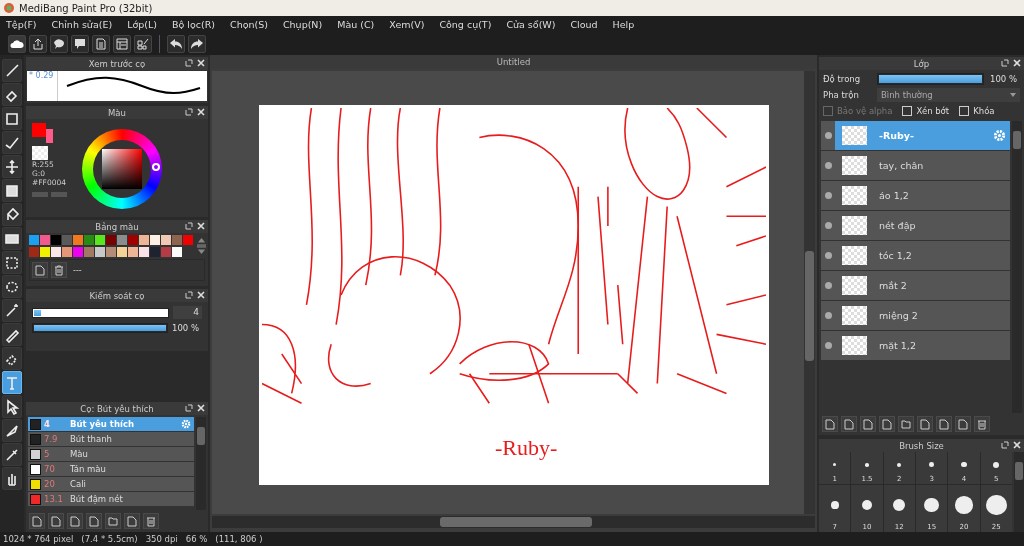 The height and width of the screenshot is (546, 1024). I want to click on horizontal-scrollbar, so click(513, 522).